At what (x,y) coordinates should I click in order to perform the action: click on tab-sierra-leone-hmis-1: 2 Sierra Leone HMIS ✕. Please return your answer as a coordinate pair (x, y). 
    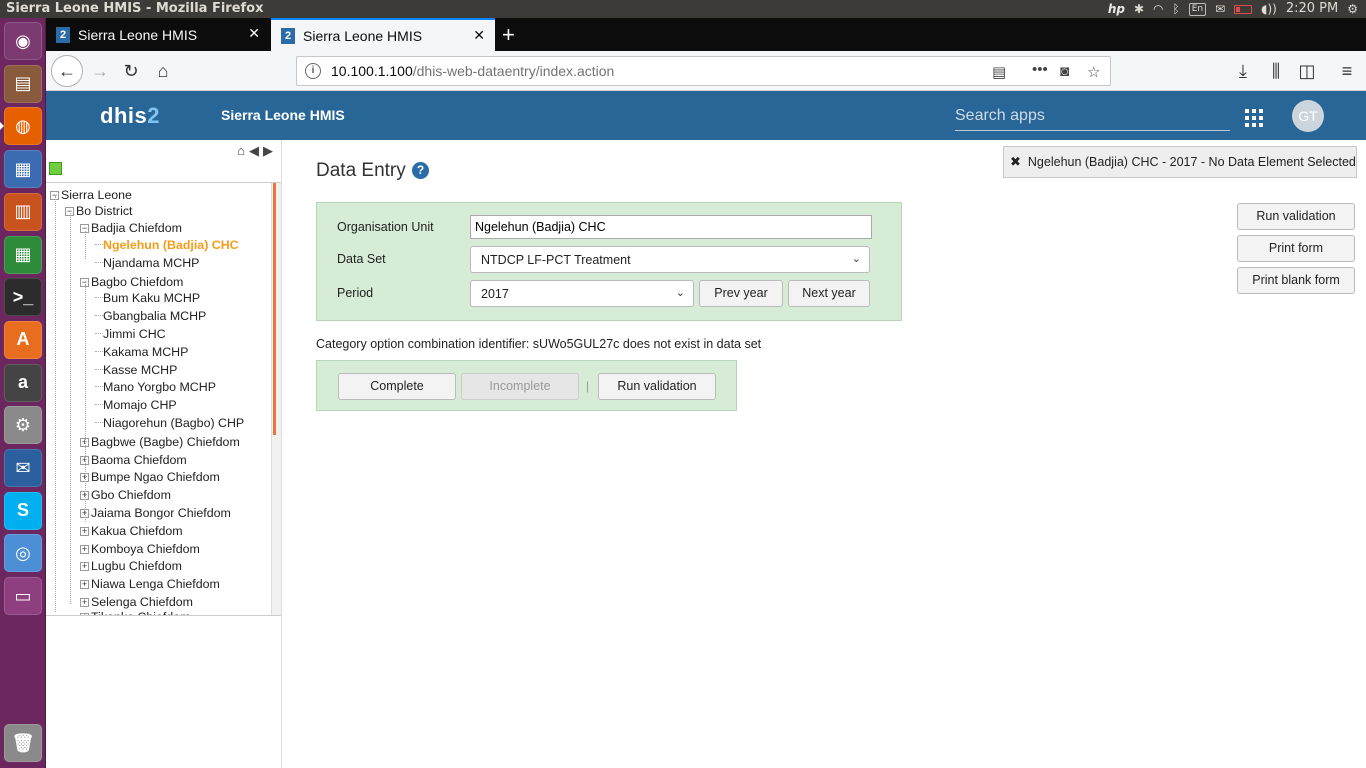
    Looking at the image, I should click on (158, 34).